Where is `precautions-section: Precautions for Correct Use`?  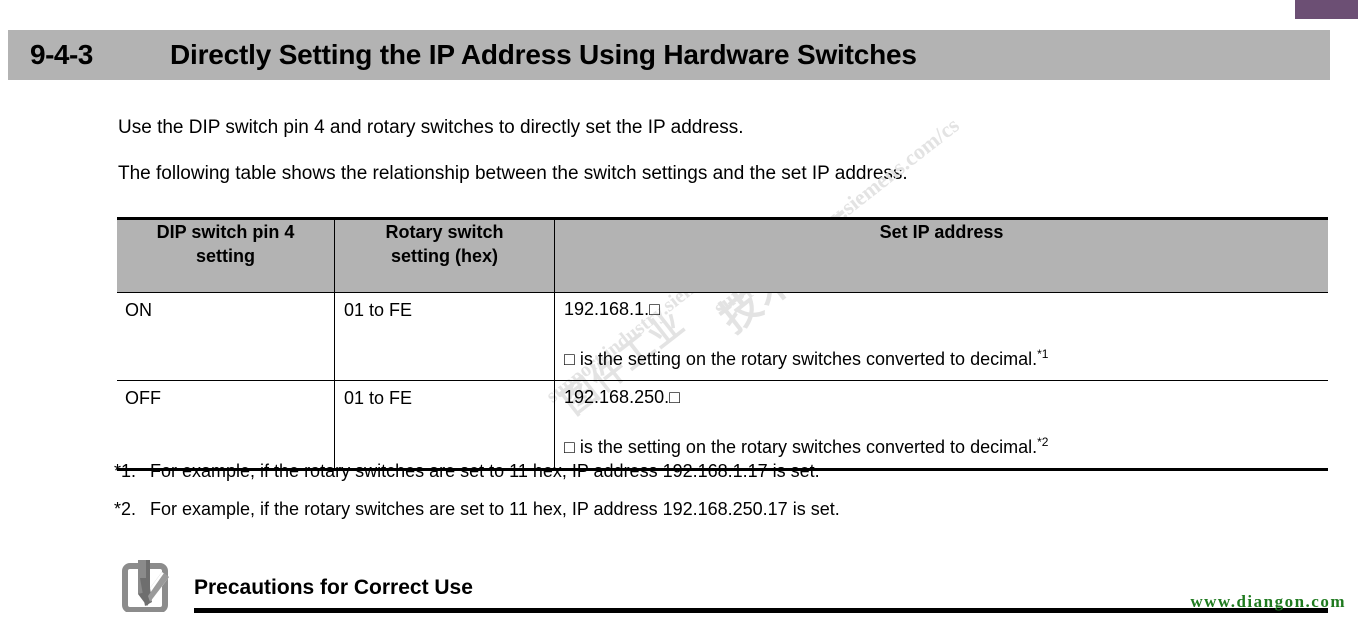
precautions-section: Precautions for Correct Use is located at coordinates (723, 587).